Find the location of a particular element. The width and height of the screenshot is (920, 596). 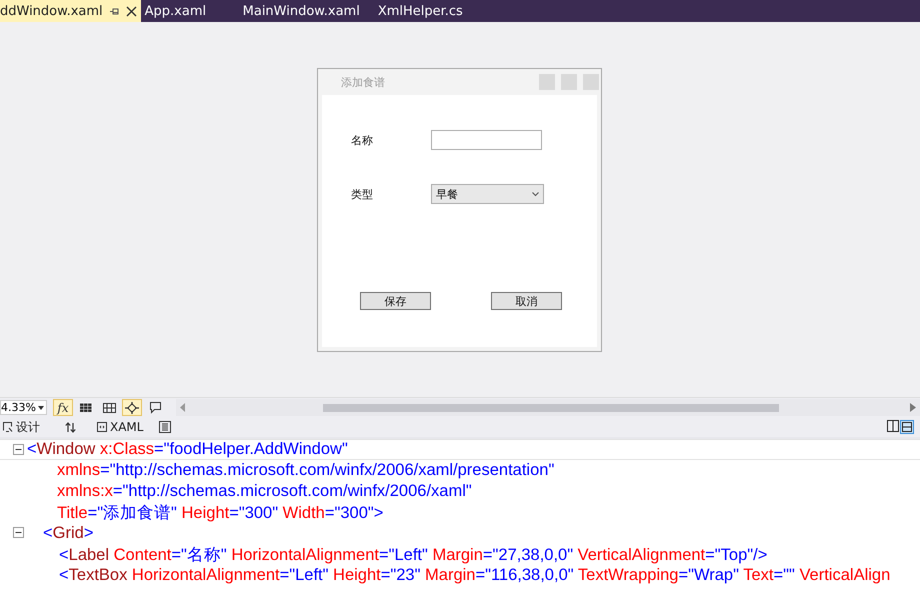

field-label: 类型 is located at coordinates (362, 194).